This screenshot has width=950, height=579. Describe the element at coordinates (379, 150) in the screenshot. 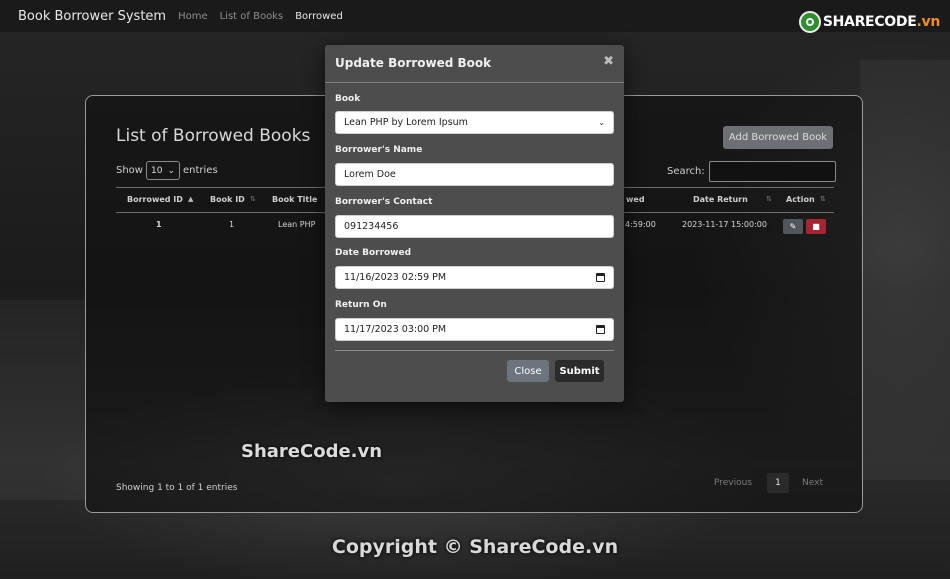

I see `borrower-name-label: Borrower's Name` at that location.